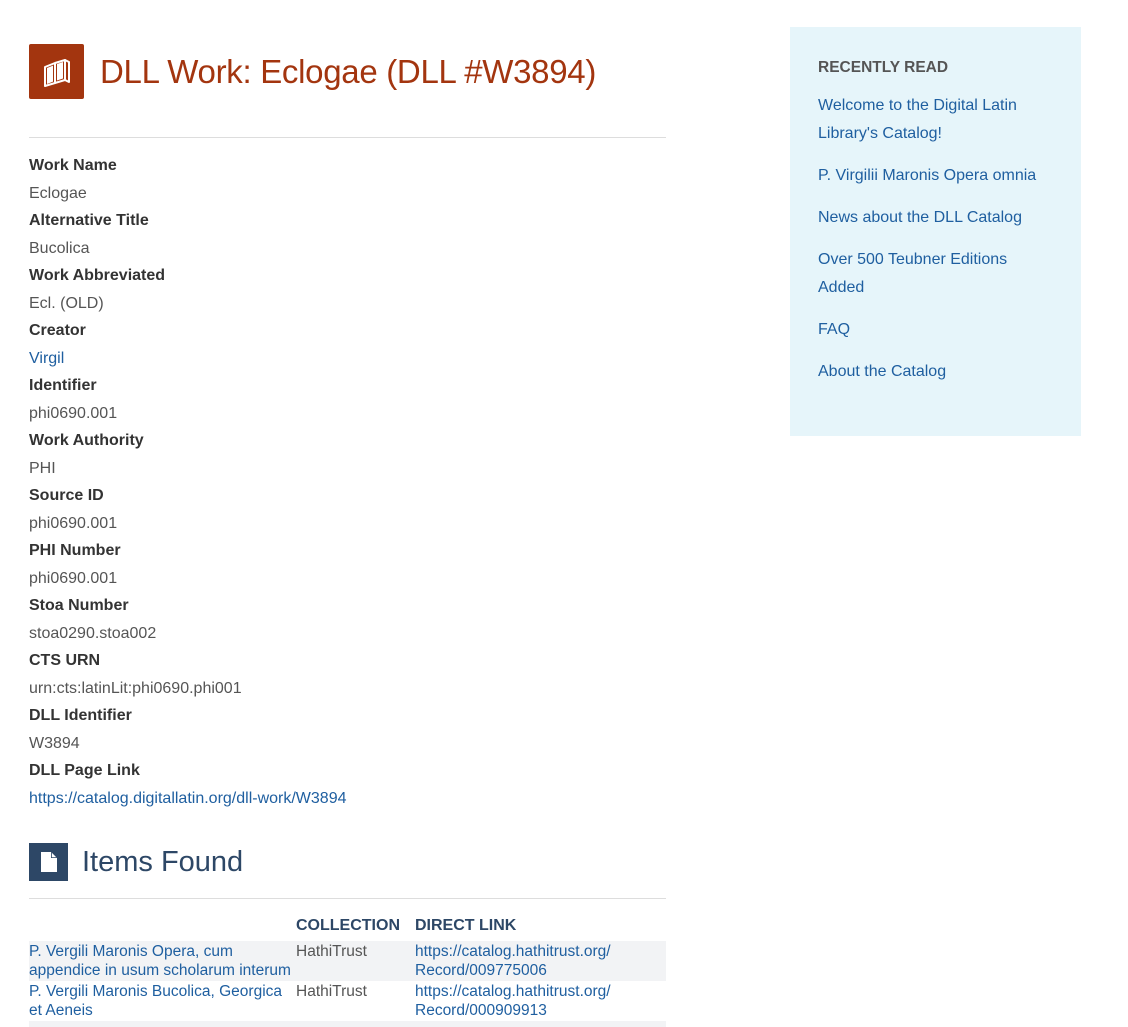 The height and width of the screenshot is (1027, 1128). Describe the element at coordinates (347, 564) in the screenshot. I see `field-phi-number: PHI Number phi0690.001` at that location.